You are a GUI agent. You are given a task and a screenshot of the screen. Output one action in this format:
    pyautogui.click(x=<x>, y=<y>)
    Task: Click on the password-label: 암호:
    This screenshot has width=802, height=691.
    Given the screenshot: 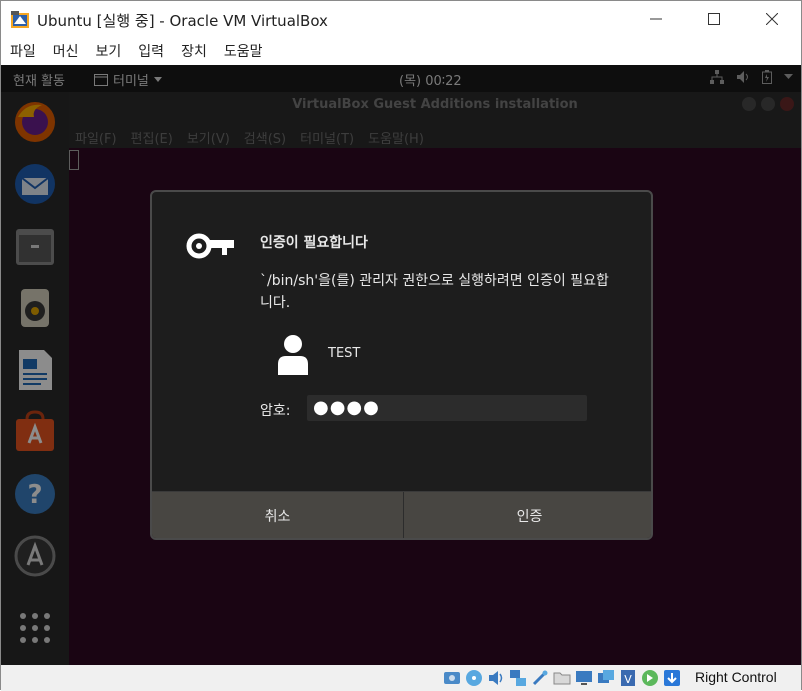 What is the action you would take?
    pyautogui.click(x=275, y=411)
    